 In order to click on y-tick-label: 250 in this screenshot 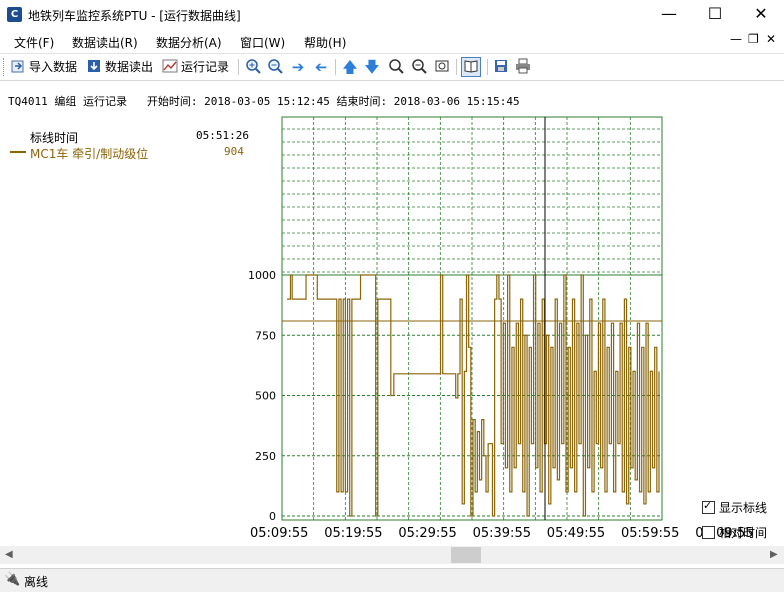, I will do `click(265, 456)`.